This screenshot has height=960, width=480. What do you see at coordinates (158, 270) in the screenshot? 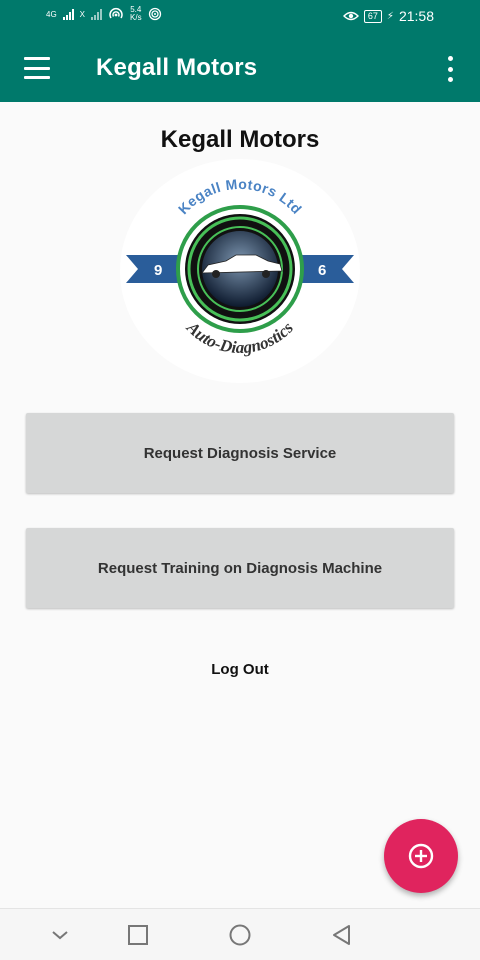
I see `logo-left-number: 9` at bounding box center [158, 270].